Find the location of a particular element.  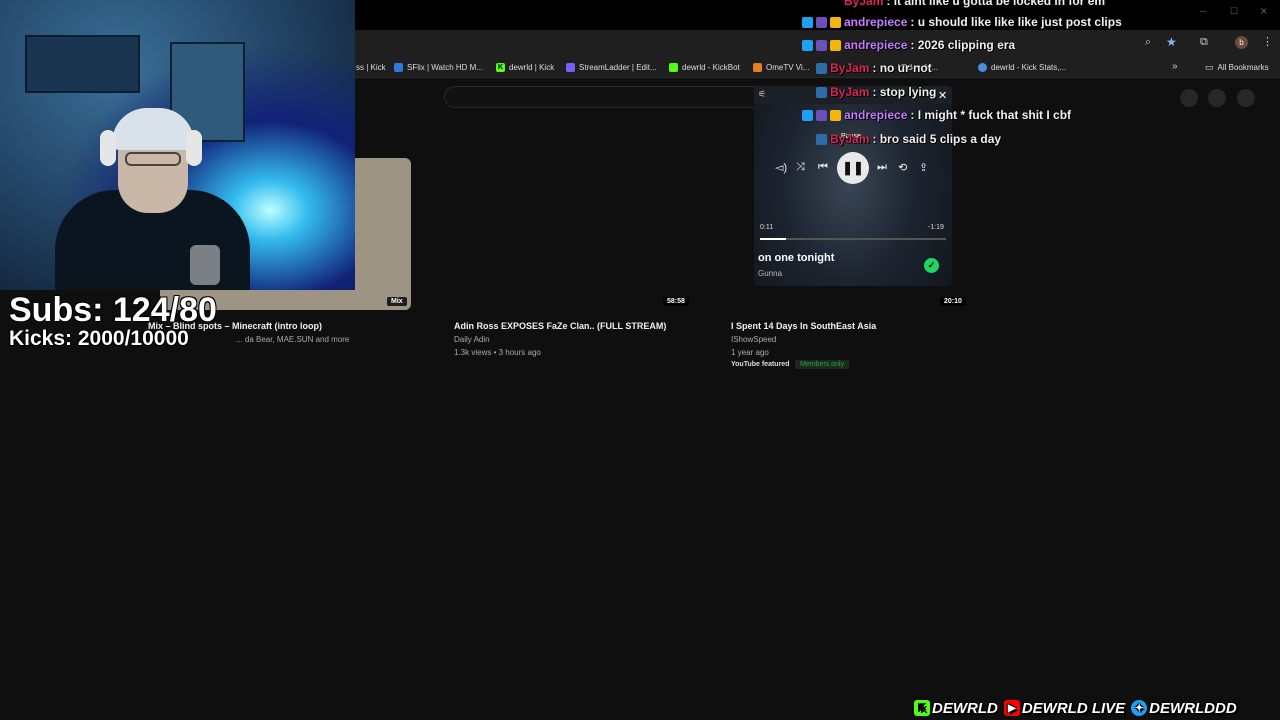

search-input is located at coordinates (609, 97).